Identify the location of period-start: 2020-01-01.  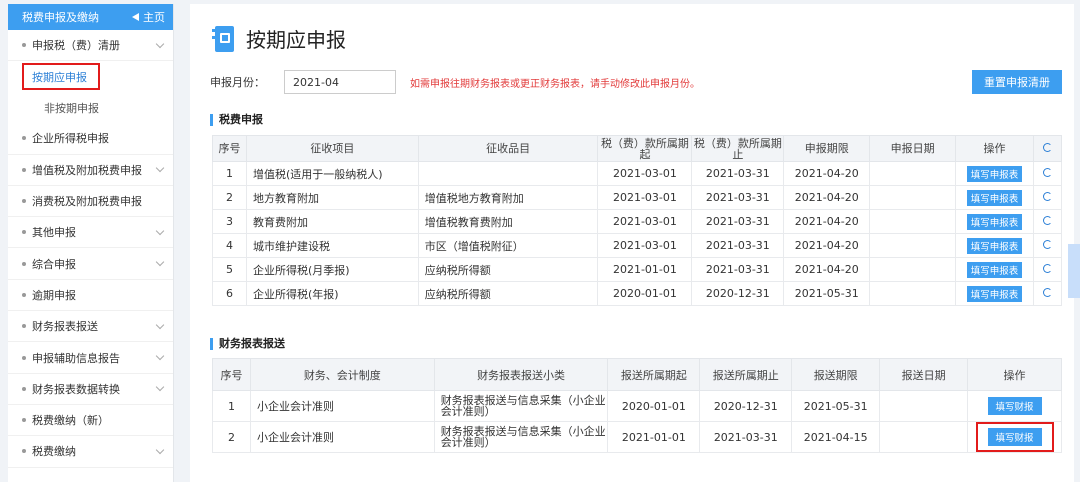
(654, 406).